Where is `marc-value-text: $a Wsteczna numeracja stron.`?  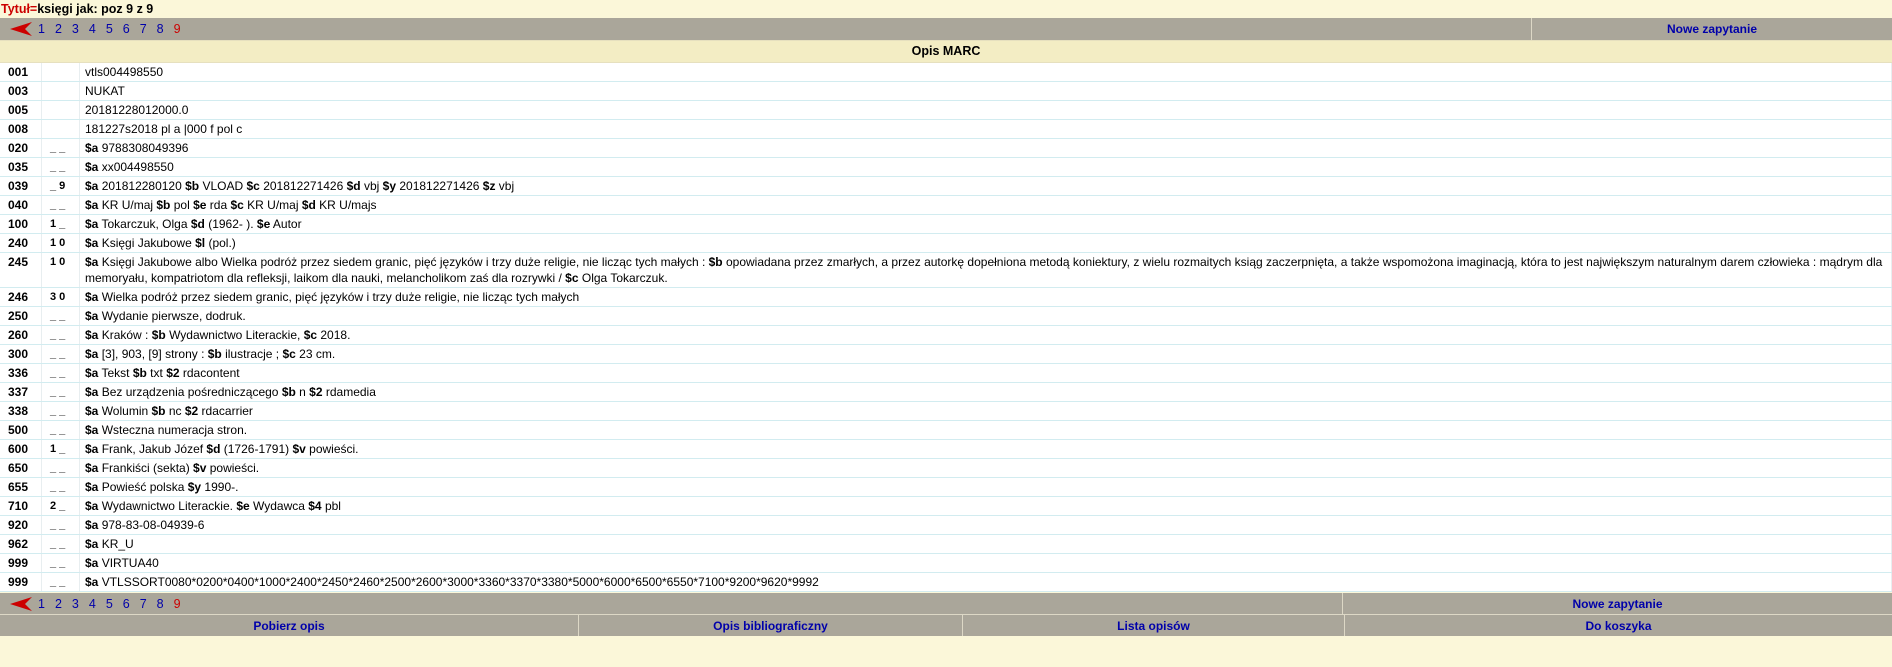
marc-value-text: $a Wsteczna numeracja stron. is located at coordinates (166, 430).